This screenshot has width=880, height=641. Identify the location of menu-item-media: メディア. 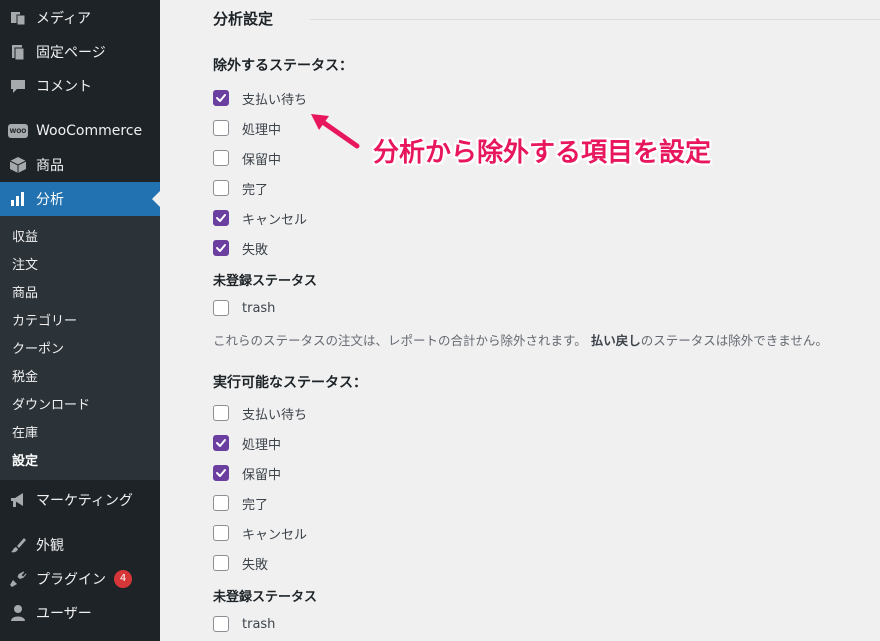
(80, 18).